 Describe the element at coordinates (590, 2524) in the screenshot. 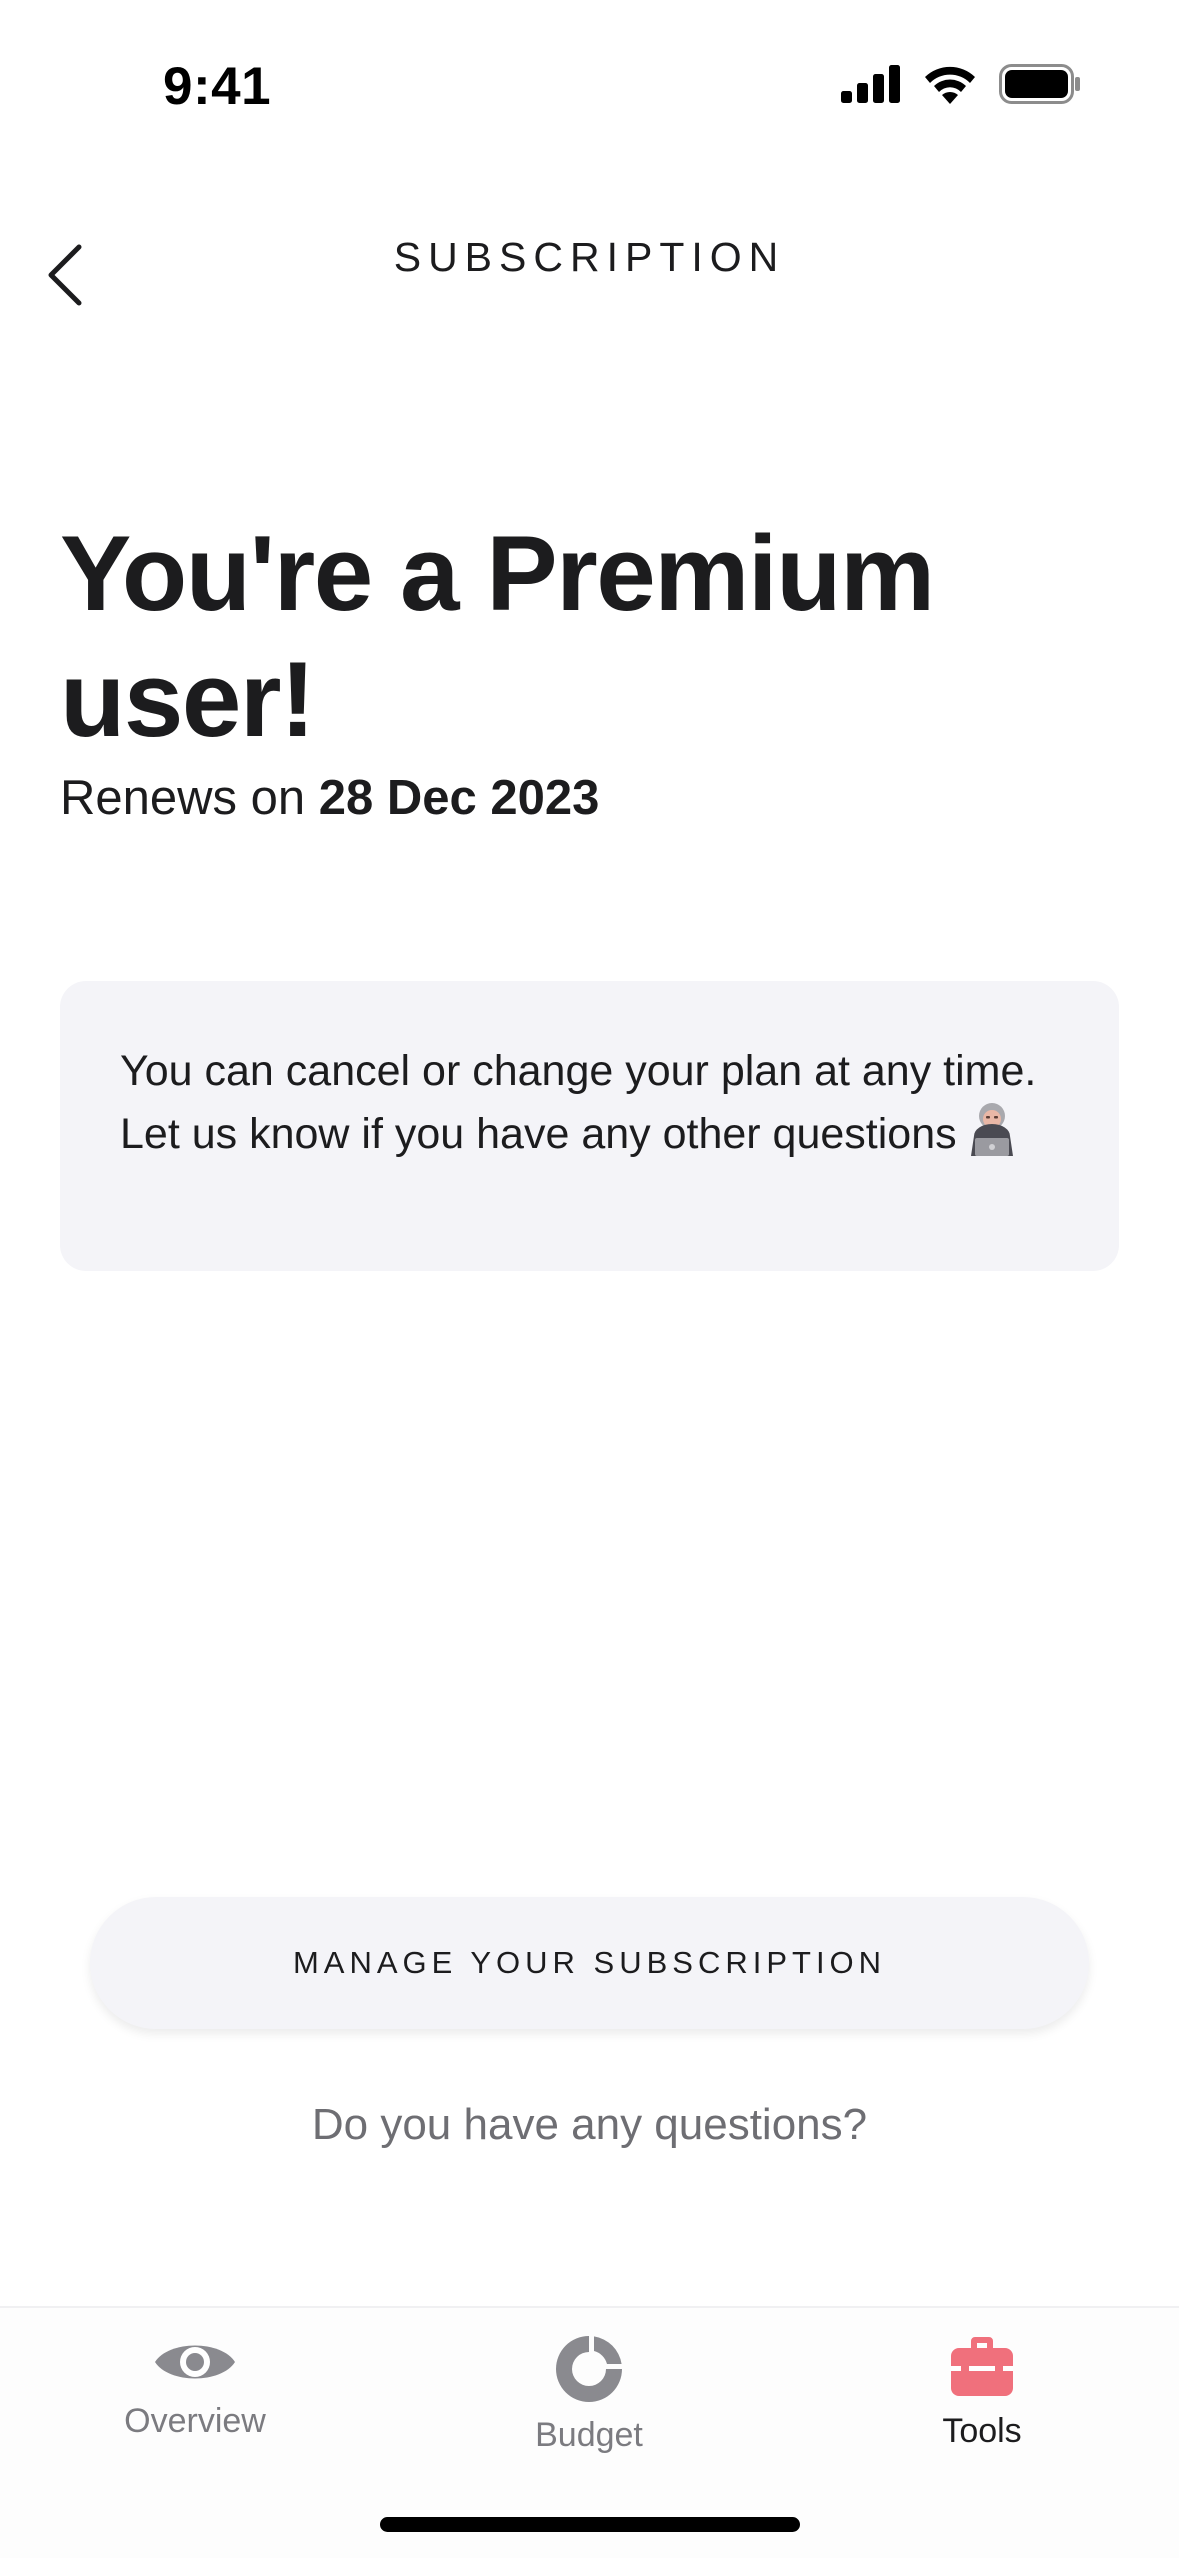

I see `home-indicator` at that location.